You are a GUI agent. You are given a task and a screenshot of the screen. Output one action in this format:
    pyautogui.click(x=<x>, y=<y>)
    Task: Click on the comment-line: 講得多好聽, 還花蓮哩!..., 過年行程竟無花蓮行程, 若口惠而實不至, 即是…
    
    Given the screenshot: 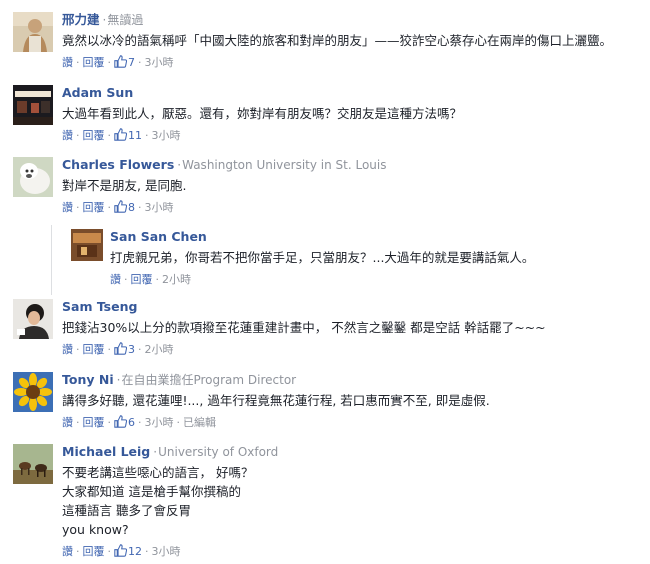 What is the action you would take?
    pyautogui.click(x=276, y=400)
    